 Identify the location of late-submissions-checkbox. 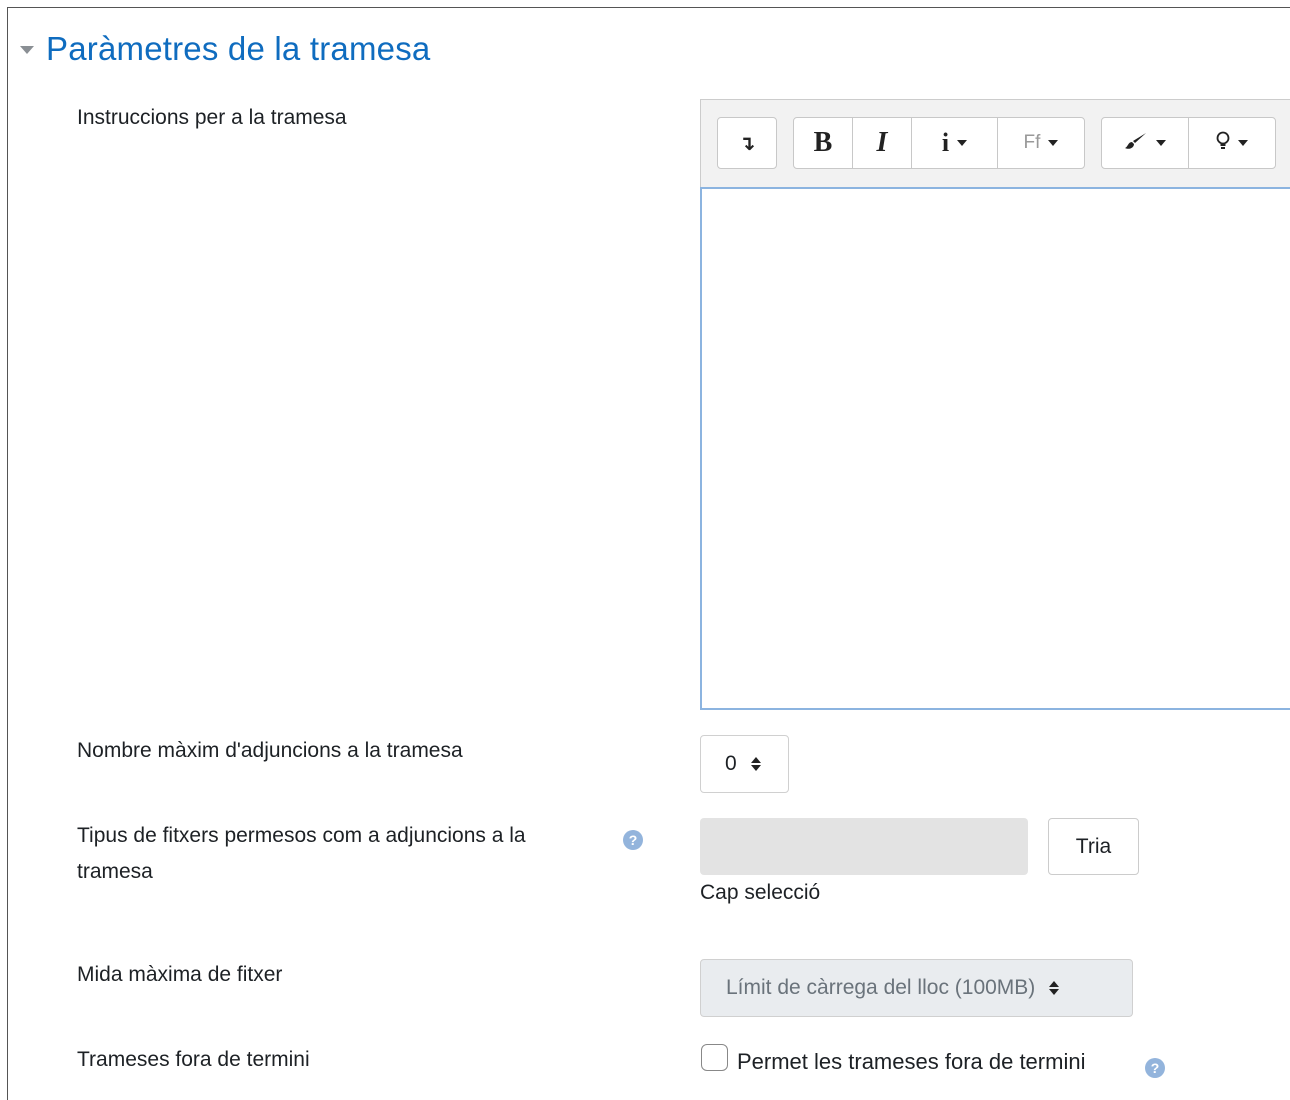
(714, 1057).